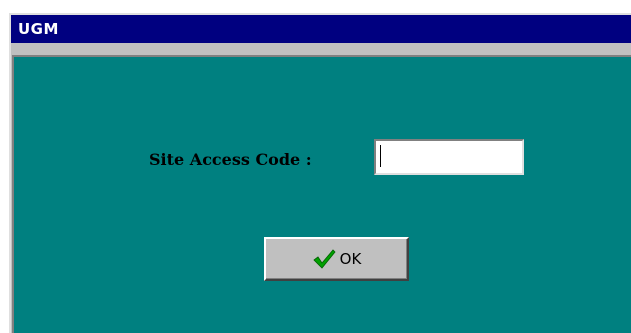 The height and width of the screenshot is (333, 631). What do you see at coordinates (38, 29) in the screenshot?
I see `window-title: UGM` at bounding box center [38, 29].